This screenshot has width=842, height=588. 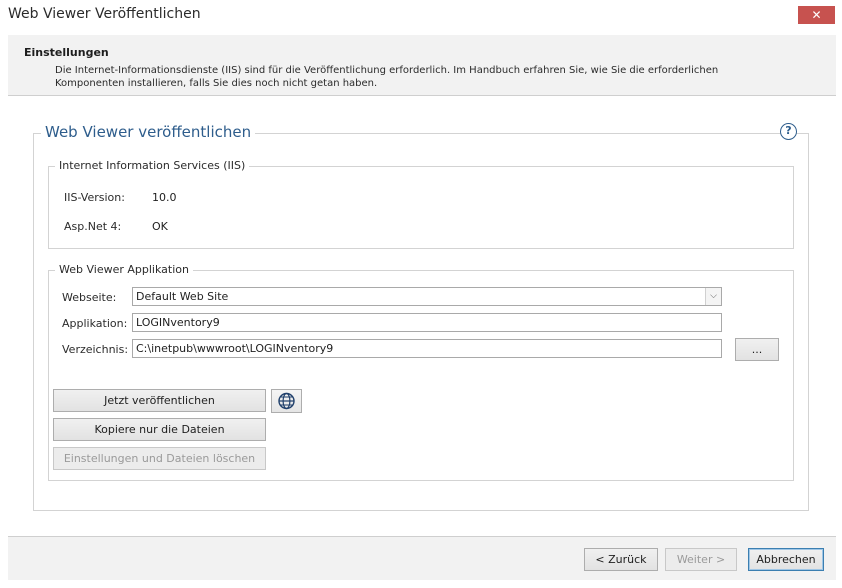 What do you see at coordinates (89, 297) in the screenshot?
I see `website-label: Webseite:` at bounding box center [89, 297].